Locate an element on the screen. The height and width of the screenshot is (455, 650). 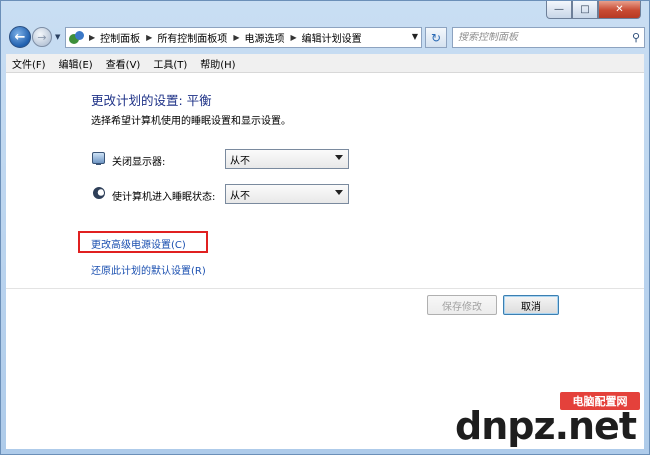
forward-button: → is located at coordinates (42, 37).